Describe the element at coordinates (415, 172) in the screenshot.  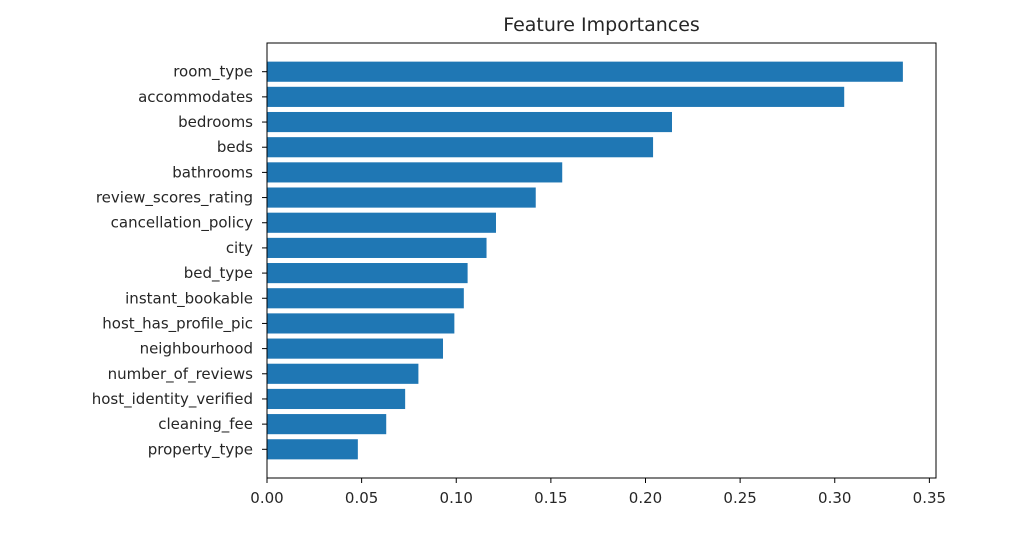
I see `bar-bathrooms` at that location.